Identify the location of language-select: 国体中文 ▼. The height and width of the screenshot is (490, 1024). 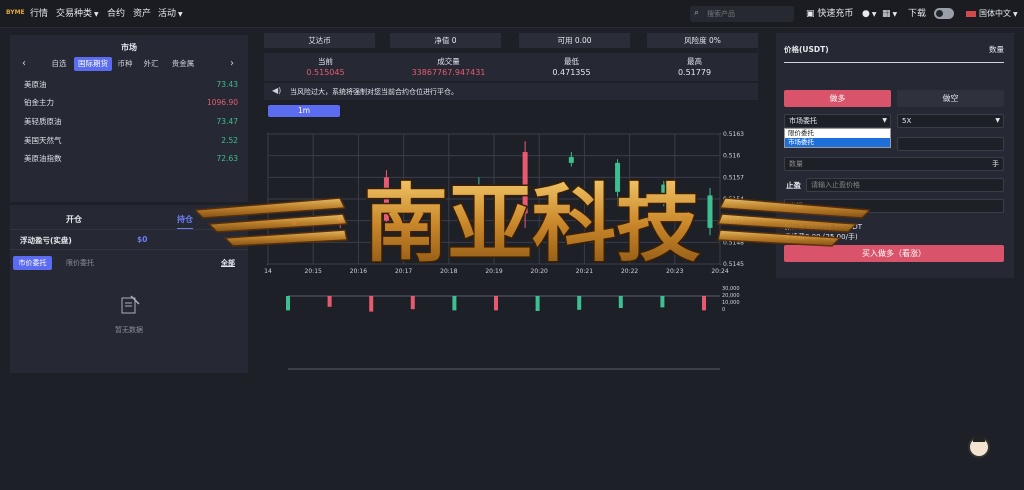
(998, 14).